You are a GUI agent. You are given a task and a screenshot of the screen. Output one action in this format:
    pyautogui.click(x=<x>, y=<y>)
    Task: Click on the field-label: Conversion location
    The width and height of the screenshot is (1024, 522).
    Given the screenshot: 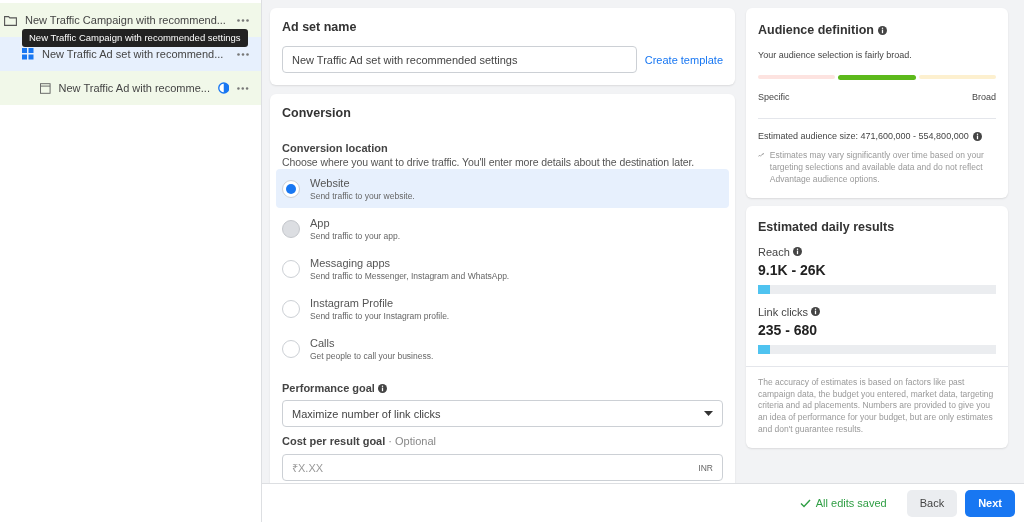 What is the action you would take?
    pyautogui.click(x=335, y=148)
    